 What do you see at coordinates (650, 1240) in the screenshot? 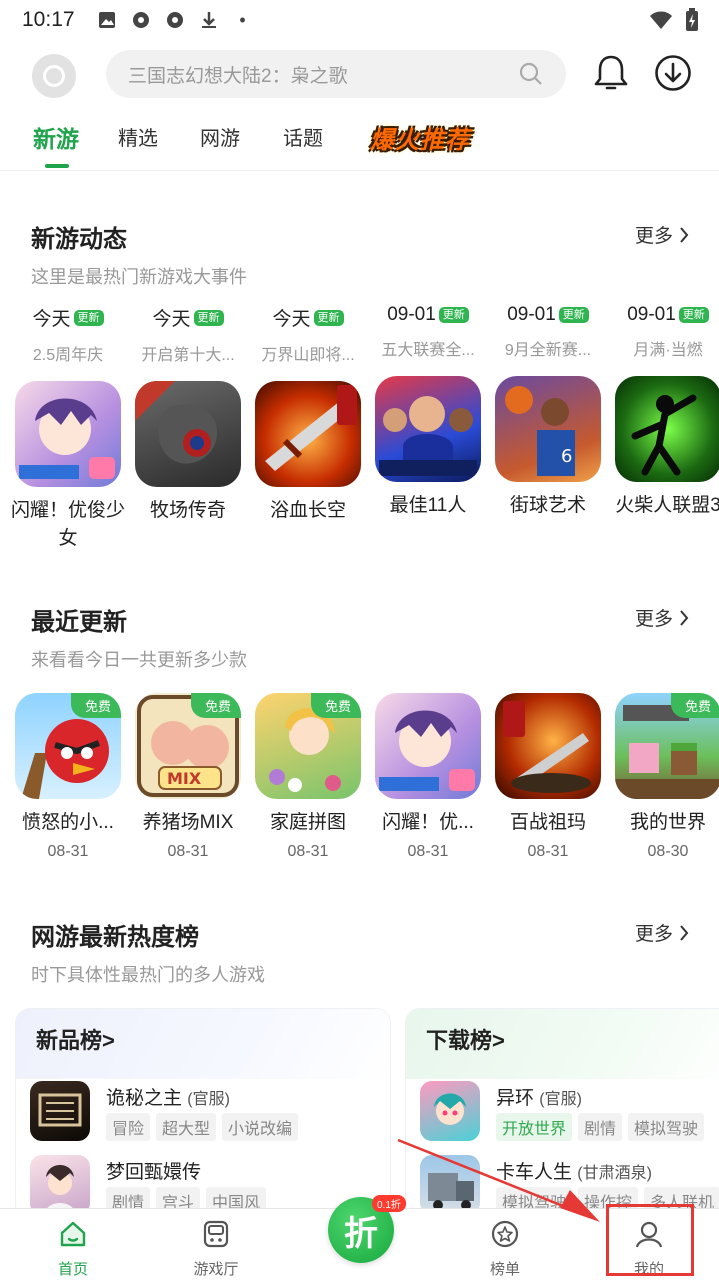
I see `annotation-highlight-box` at bounding box center [650, 1240].